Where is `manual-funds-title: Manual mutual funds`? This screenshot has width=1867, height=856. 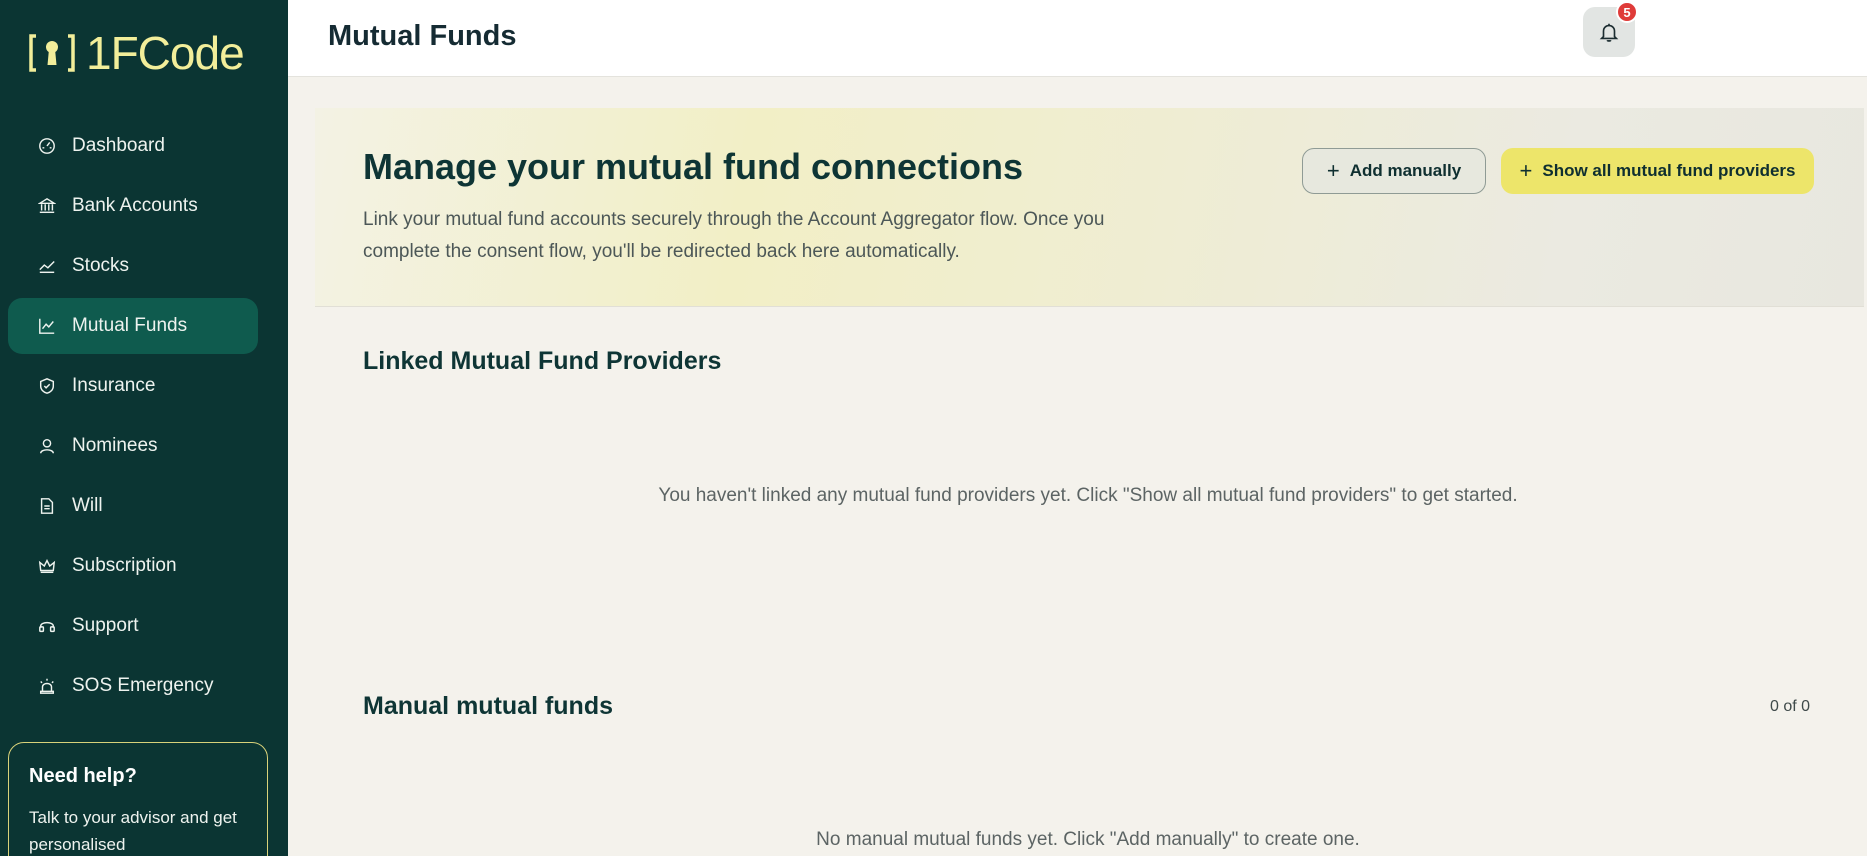 manual-funds-title: Manual mutual funds is located at coordinates (488, 706).